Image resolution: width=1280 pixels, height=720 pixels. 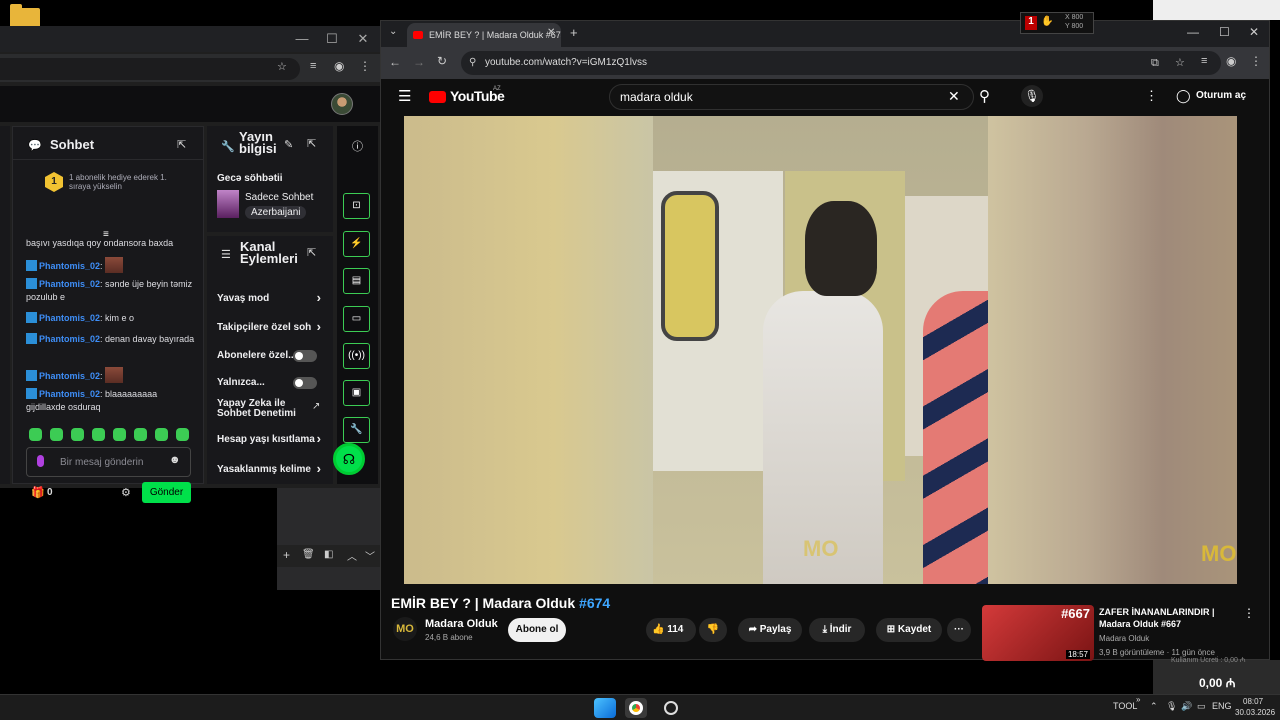 I want to click on language-indicator: ENG, so click(x=1222, y=706).